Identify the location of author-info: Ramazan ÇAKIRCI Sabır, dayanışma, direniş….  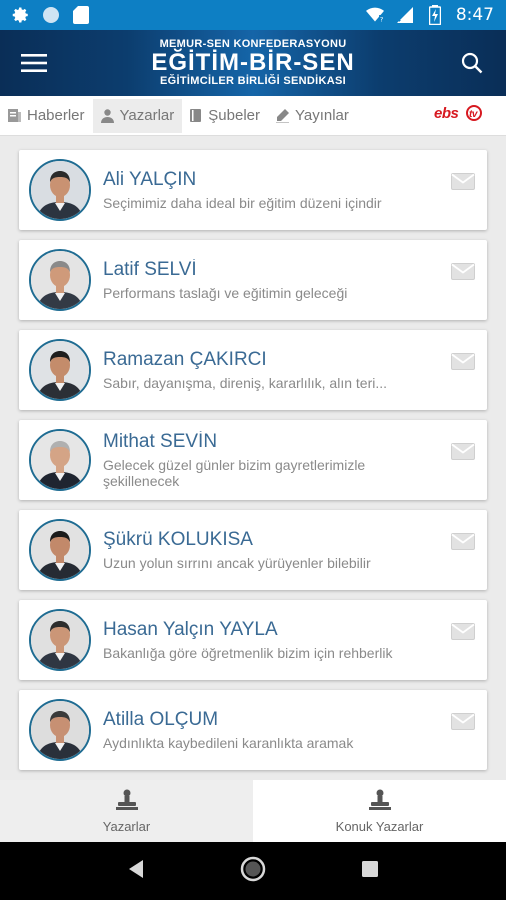
(273, 370).